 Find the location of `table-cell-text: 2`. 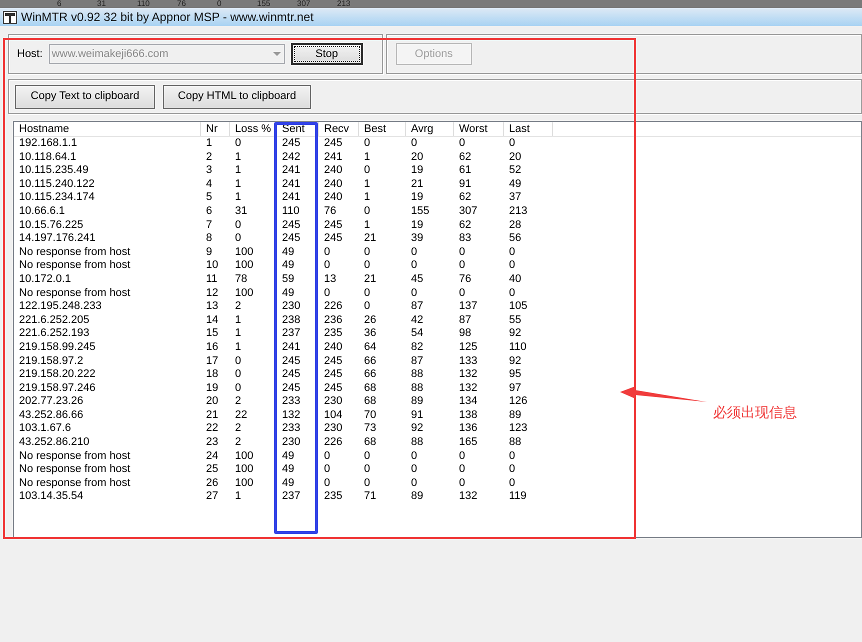

table-cell-text: 2 is located at coordinates (238, 443).